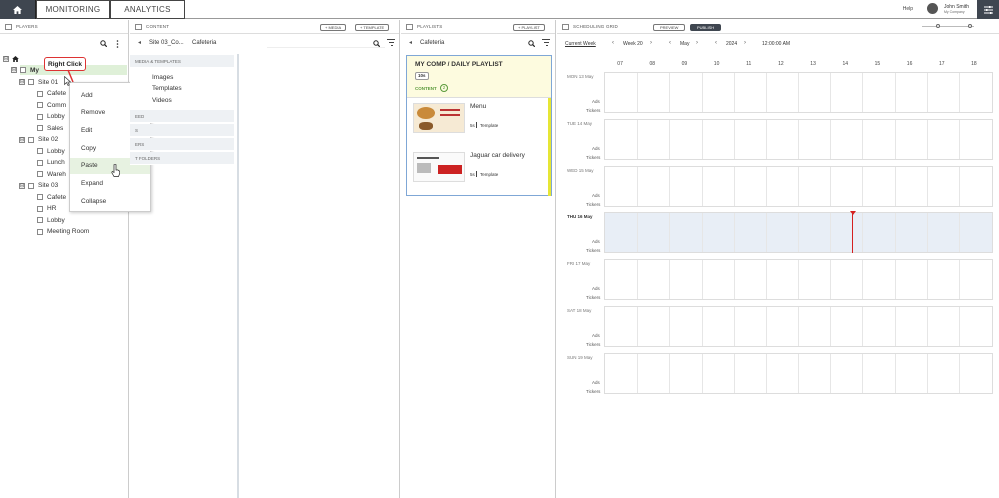 The image size is (999, 498). What do you see at coordinates (147, 9) in the screenshot?
I see `tab-analytics: ANALYTICS` at bounding box center [147, 9].